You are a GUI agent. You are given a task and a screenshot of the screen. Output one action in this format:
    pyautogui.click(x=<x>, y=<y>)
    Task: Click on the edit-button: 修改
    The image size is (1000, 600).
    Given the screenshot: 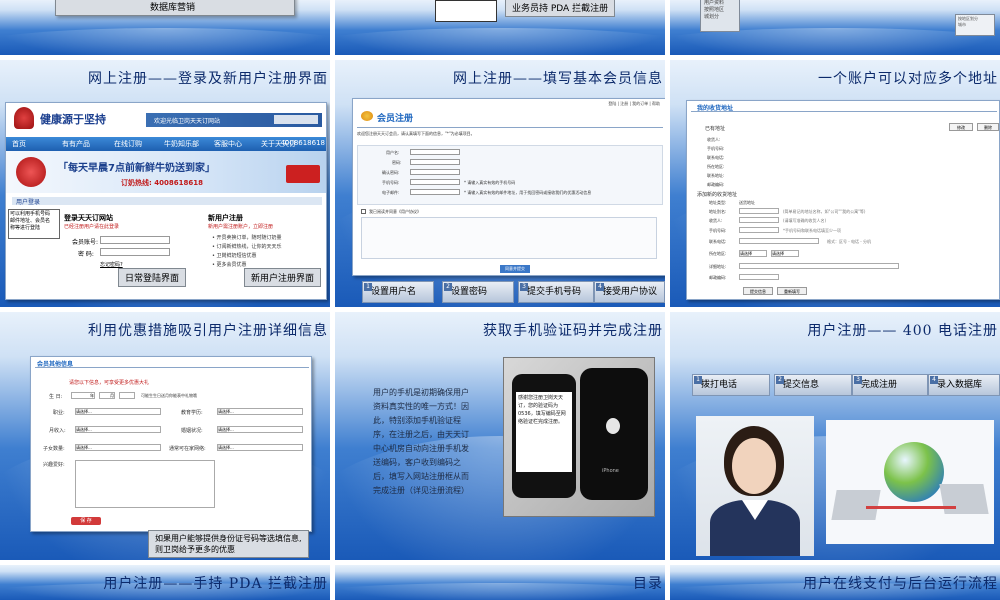 What is the action you would take?
    pyautogui.click(x=961, y=127)
    